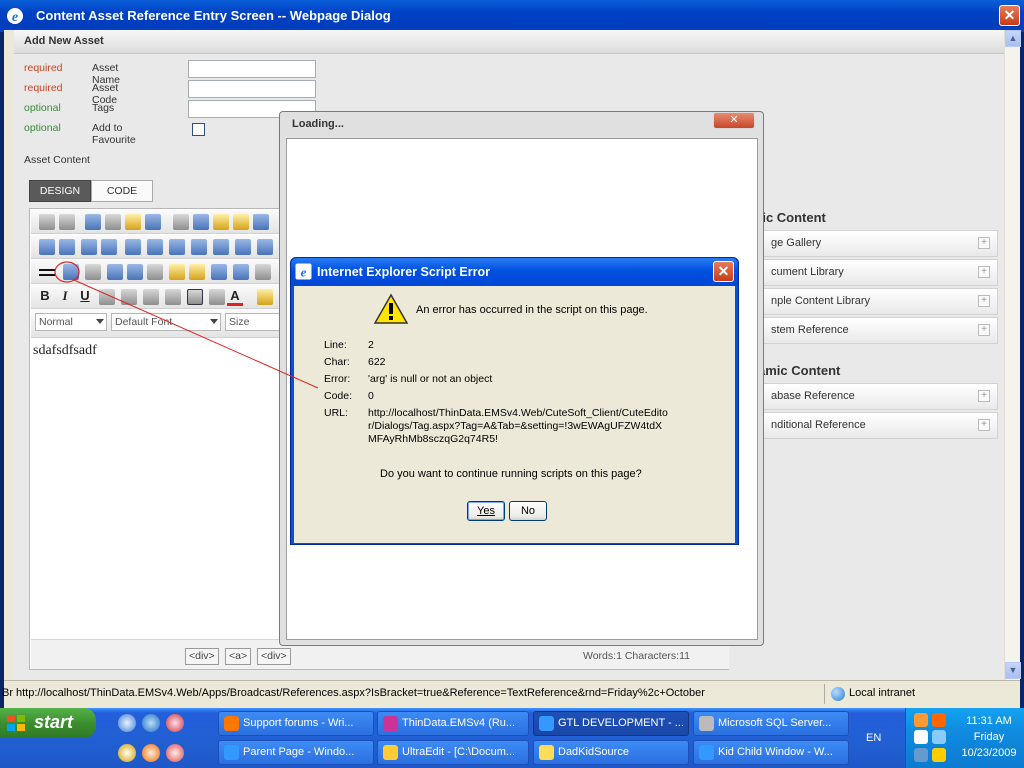 This screenshot has width=1024, height=768. What do you see at coordinates (878, 396) in the screenshot?
I see `side-item-database-reference: abase Reference +` at bounding box center [878, 396].